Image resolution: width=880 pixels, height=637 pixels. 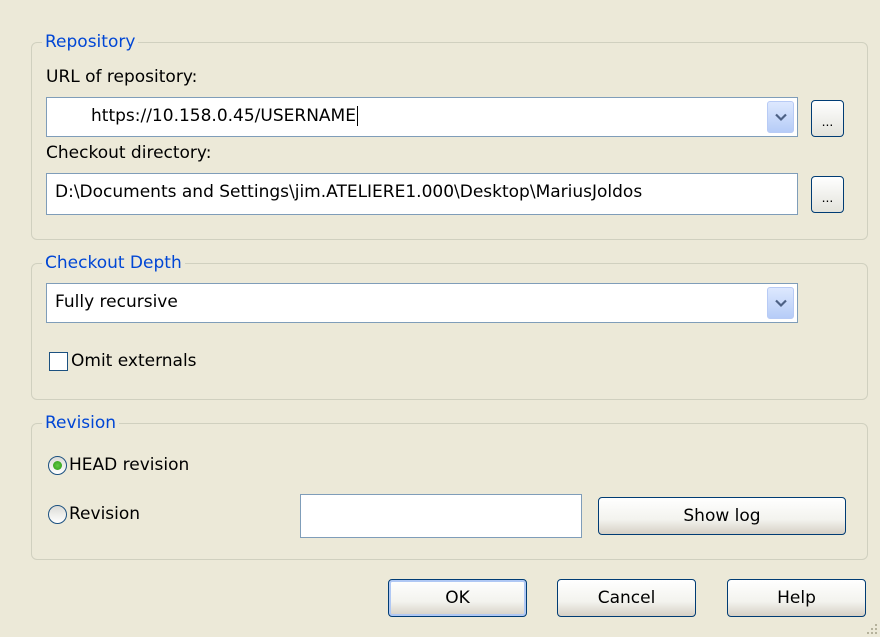 What do you see at coordinates (113, 263) in the screenshot?
I see `checkout-depth-legend: Checkout Depth` at bounding box center [113, 263].